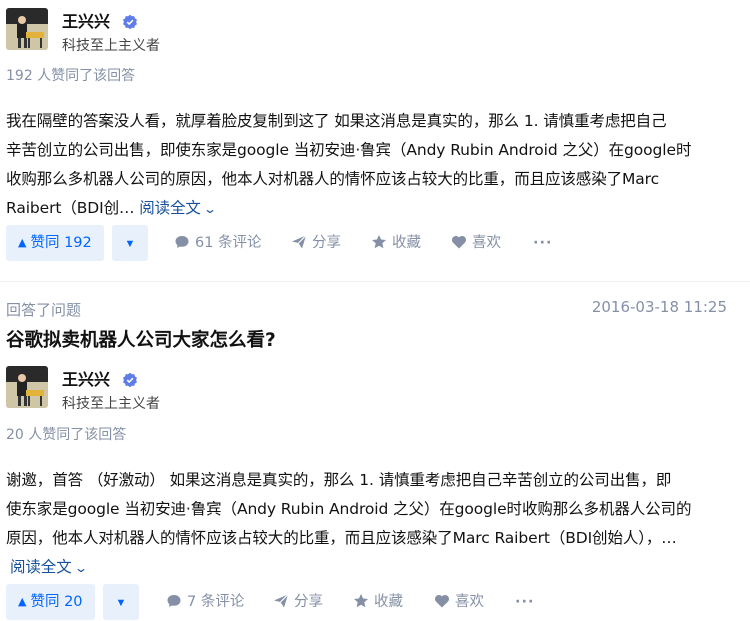 This screenshot has width=750, height=621. Describe the element at coordinates (44, 310) in the screenshot. I see `activity-label: 回答了问题` at that location.